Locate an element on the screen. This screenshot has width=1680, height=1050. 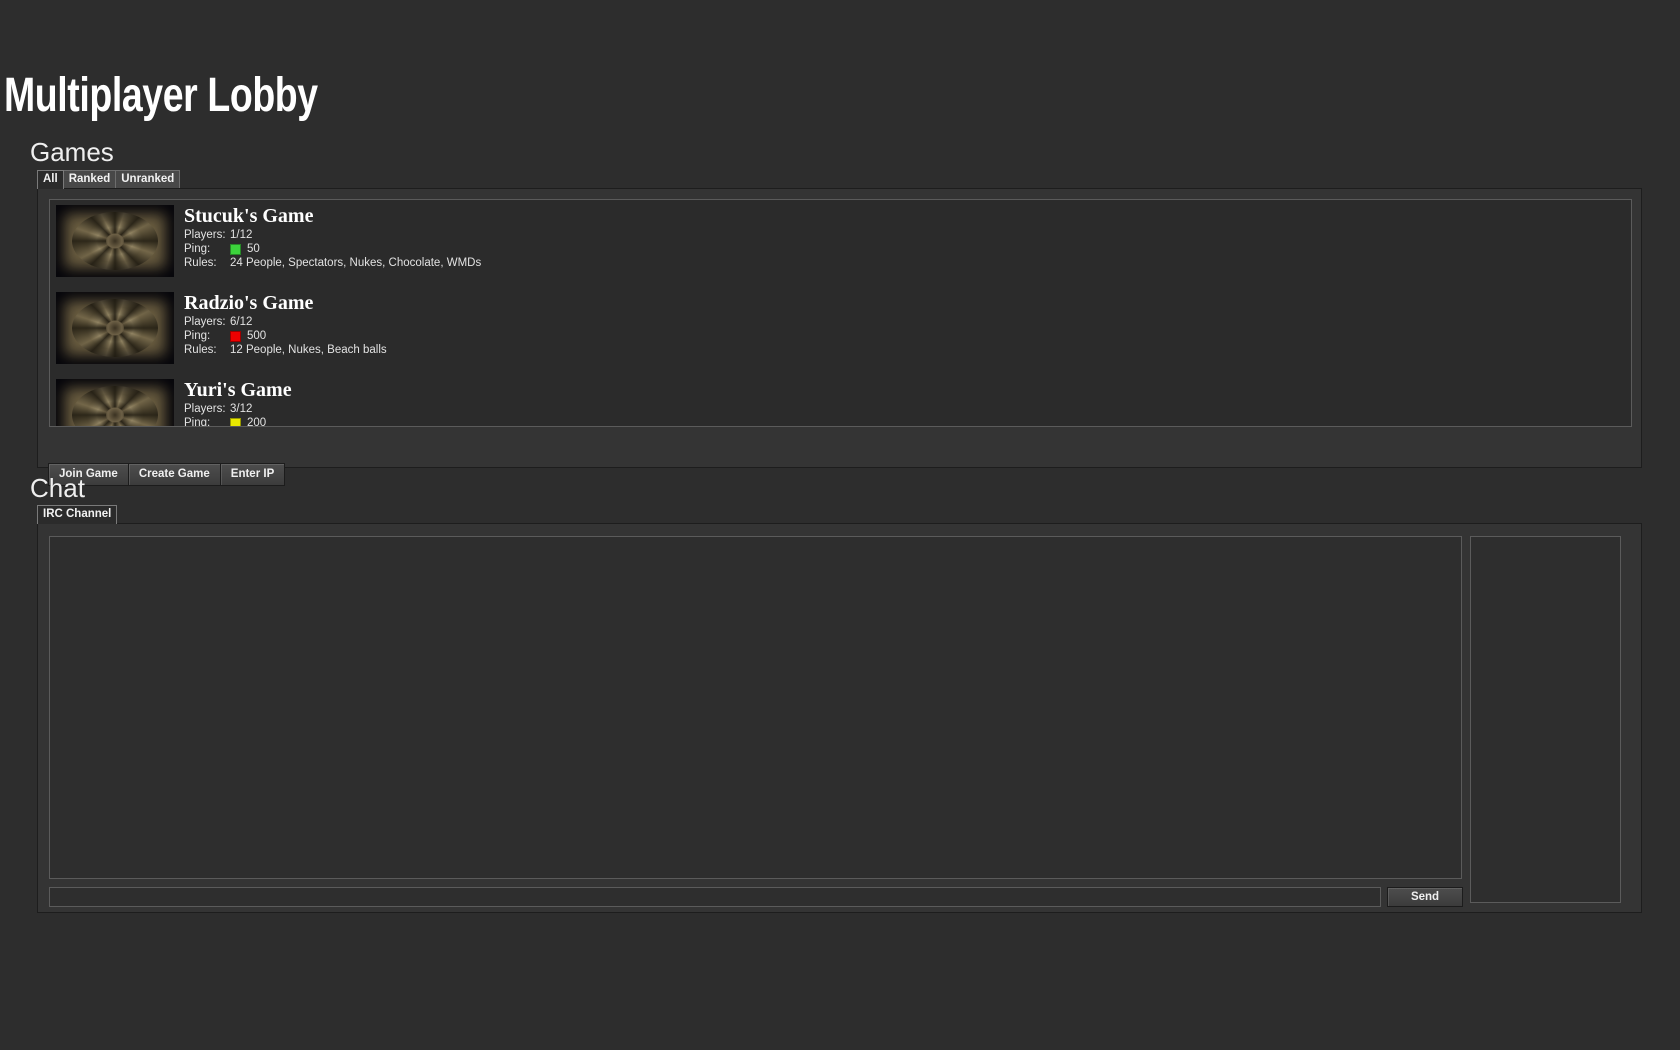
game-ping-line: Ping: 200 is located at coordinates (907, 421).